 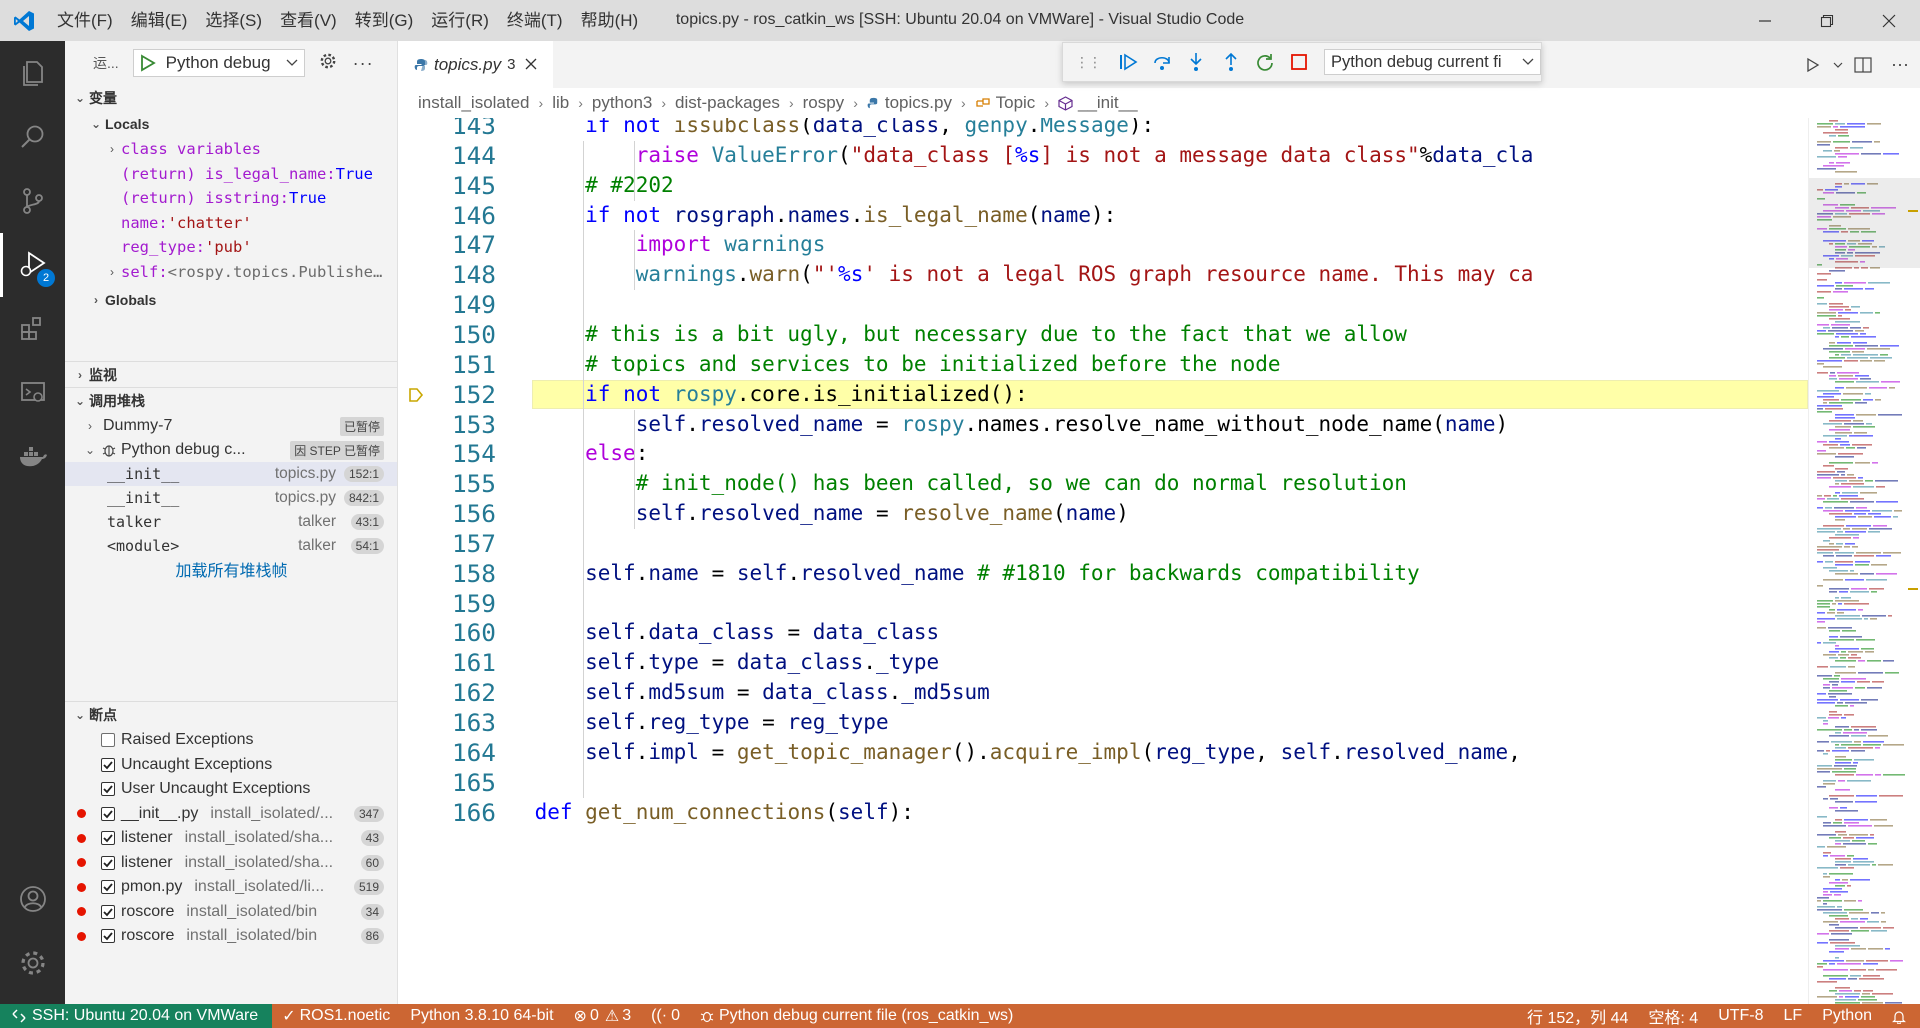 What do you see at coordinates (159, 20) in the screenshot?
I see `menu-edit: 编辑(E)` at bounding box center [159, 20].